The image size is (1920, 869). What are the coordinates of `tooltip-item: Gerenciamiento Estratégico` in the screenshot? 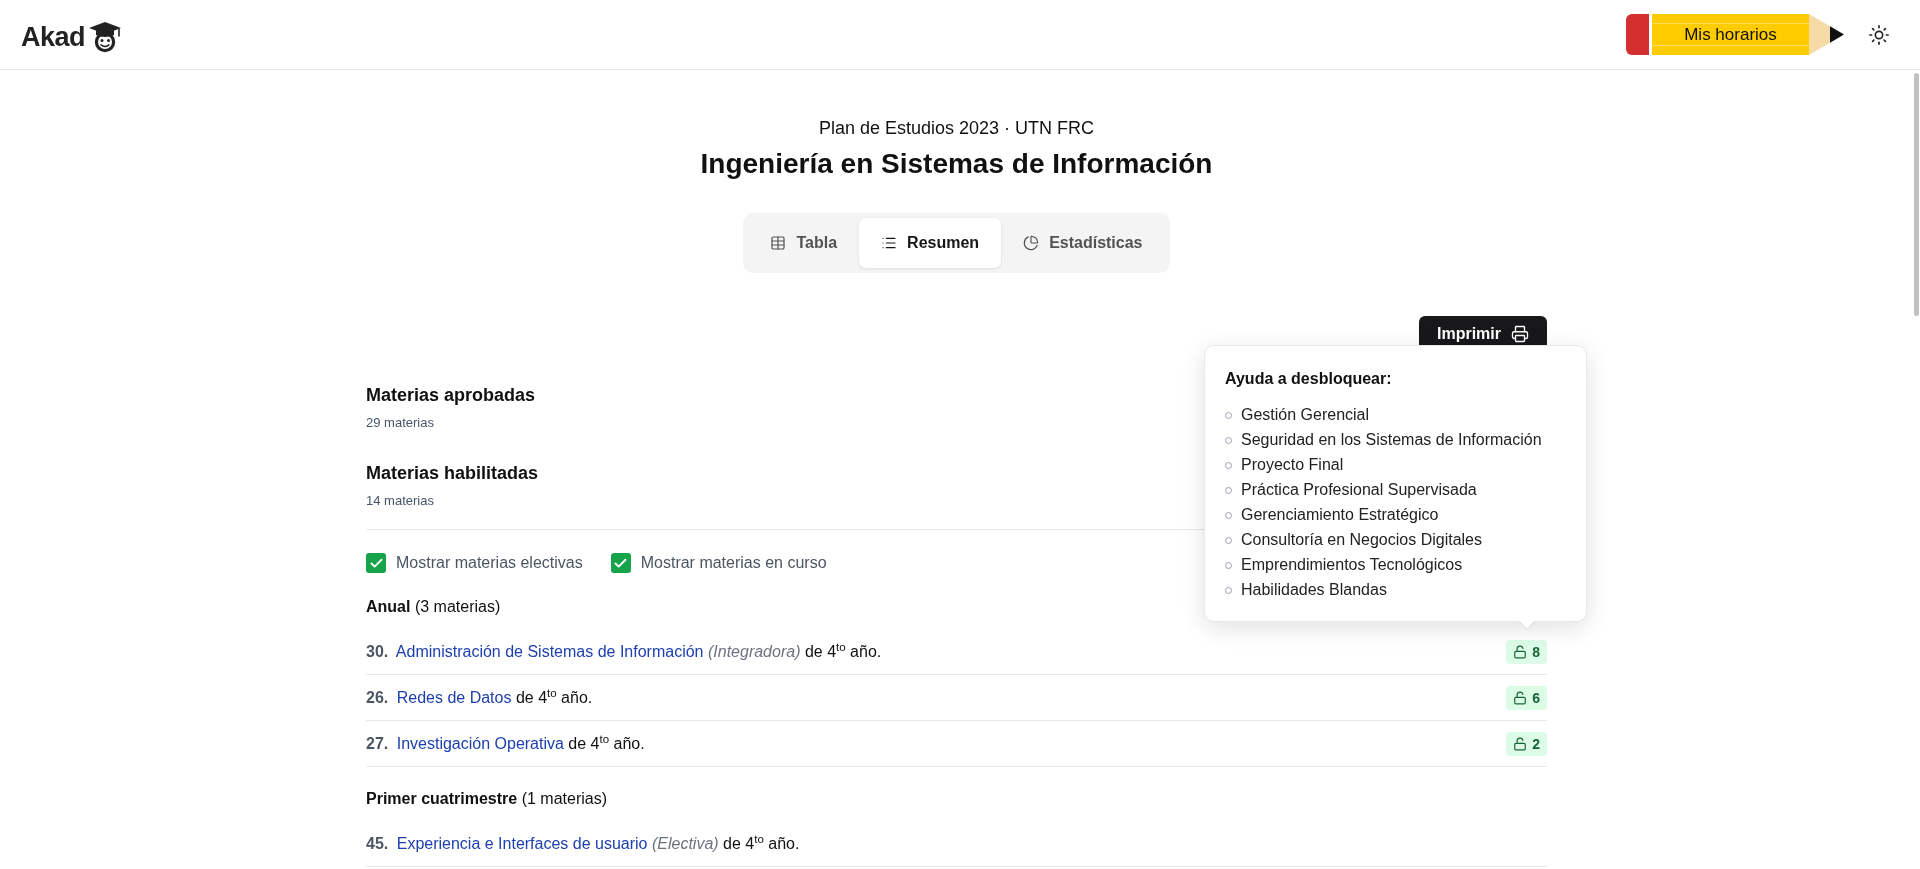 It's located at (1340, 515).